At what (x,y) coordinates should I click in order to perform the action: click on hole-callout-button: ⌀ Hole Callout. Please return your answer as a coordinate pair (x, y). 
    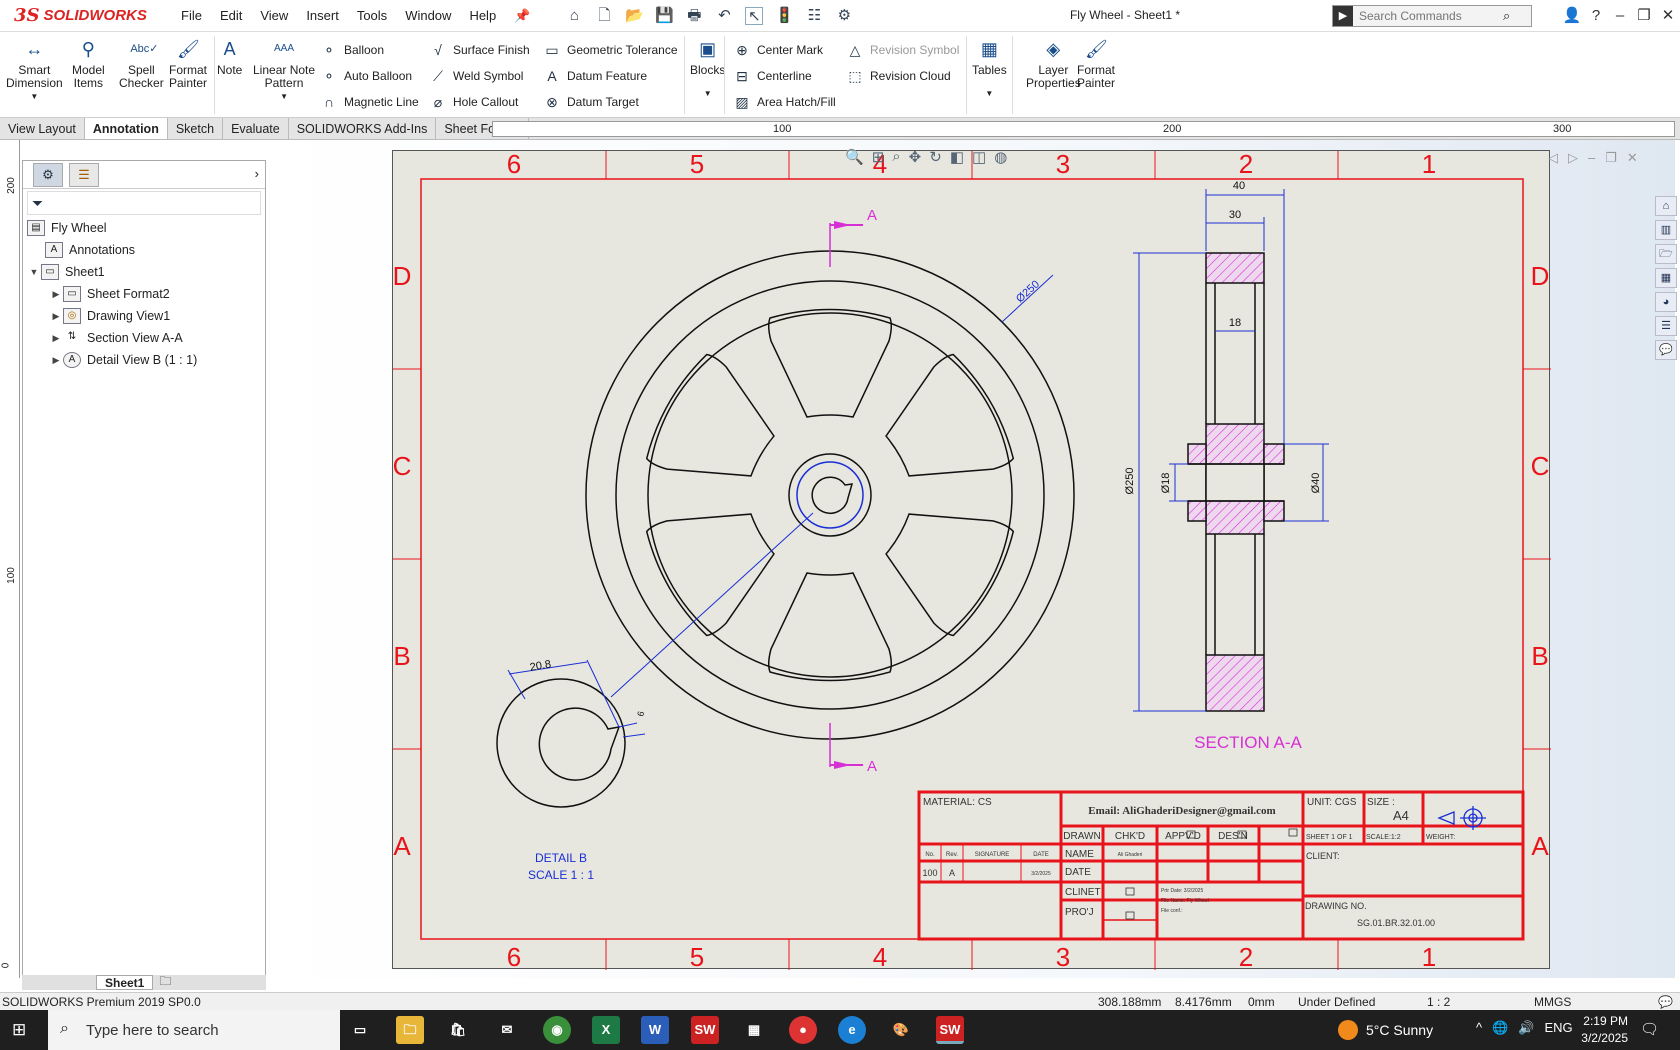
    Looking at the image, I should click on (474, 102).